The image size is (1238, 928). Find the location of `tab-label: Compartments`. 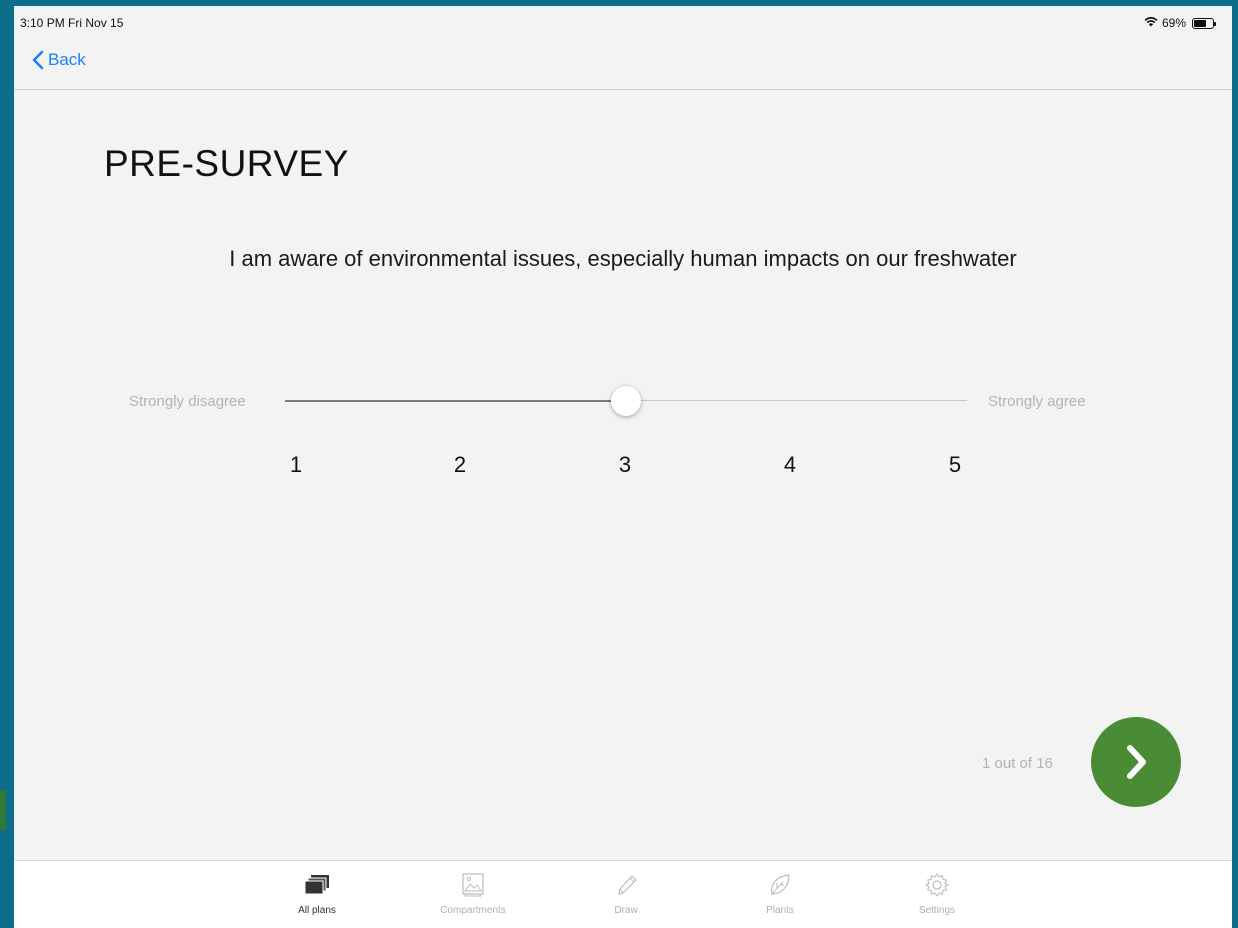

tab-label: Compartments is located at coordinates (473, 910).